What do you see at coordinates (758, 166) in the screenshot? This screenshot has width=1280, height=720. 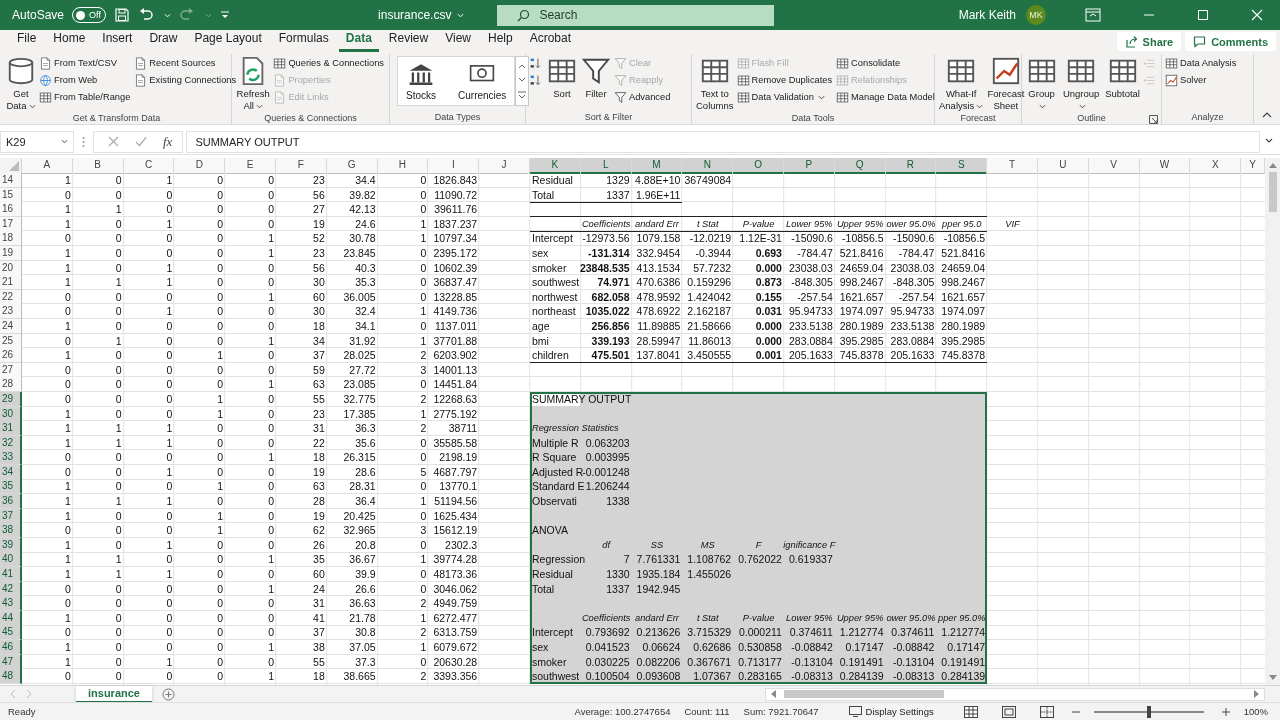 I see `column-header: O` at bounding box center [758, 166].